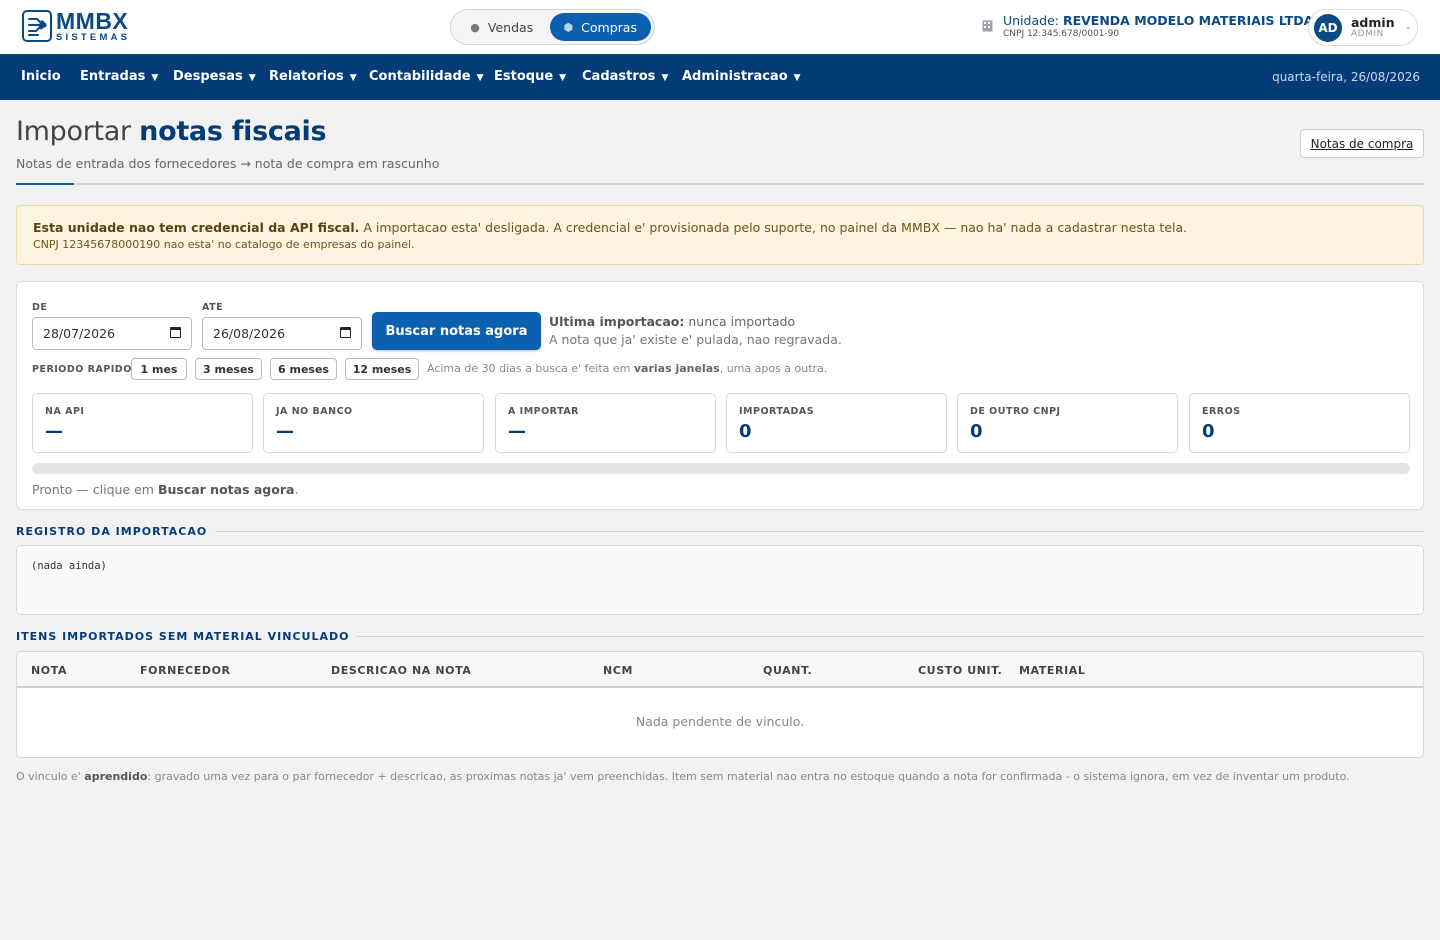 The image size is (1440, 940). Describe the element at coordinates (187, 636) in the screenshot. I see `unlinked-section-title: ITENS IMPORTADOS SEM MATERIAL VINCULADO` at that location.